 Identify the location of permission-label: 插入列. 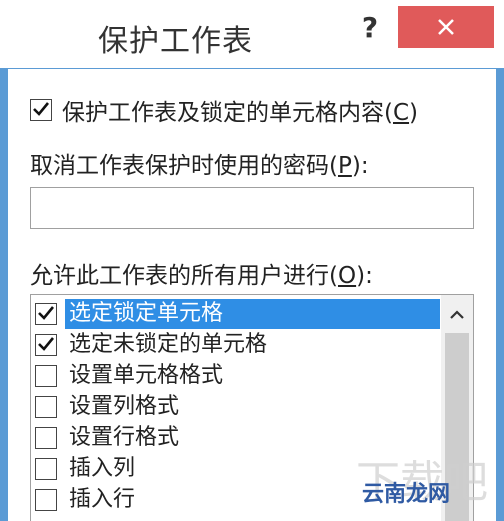
(102, 468).